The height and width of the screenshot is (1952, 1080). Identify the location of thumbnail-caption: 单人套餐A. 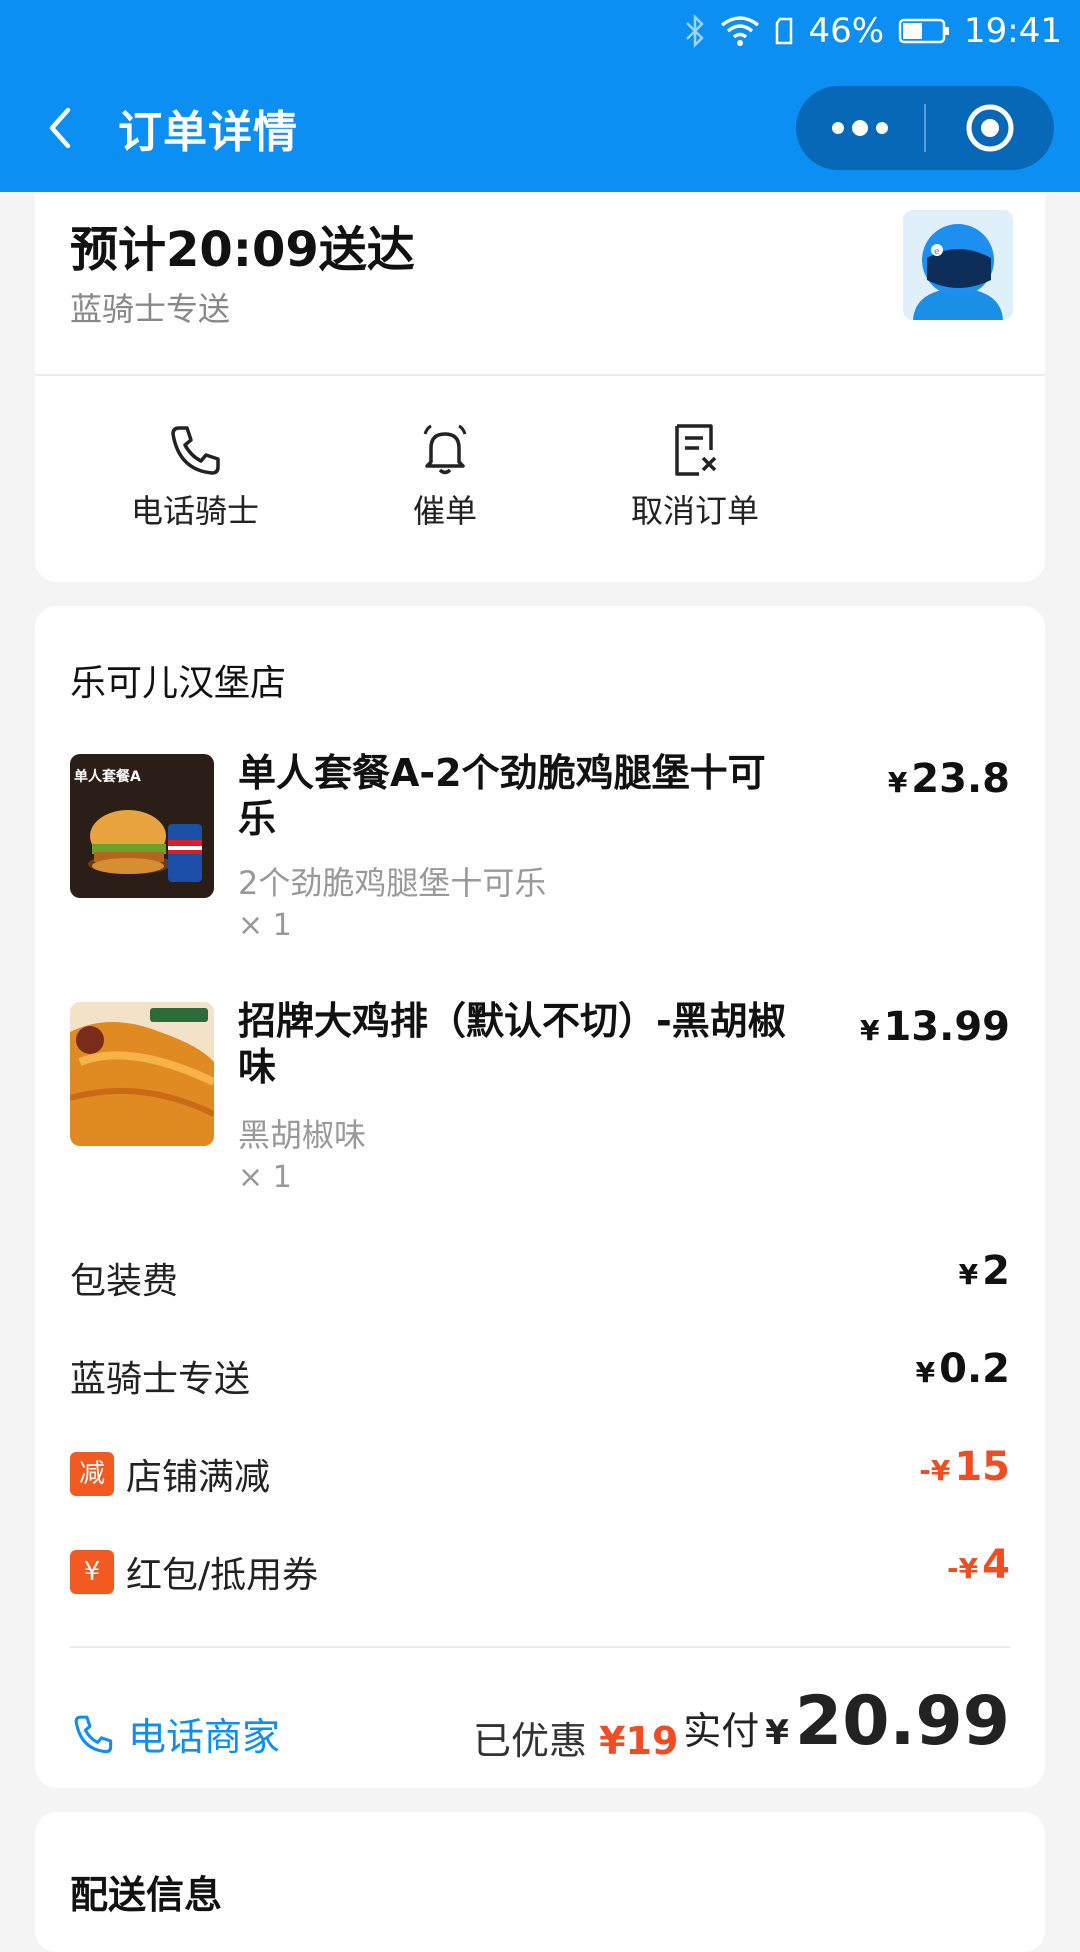
(107, 777).